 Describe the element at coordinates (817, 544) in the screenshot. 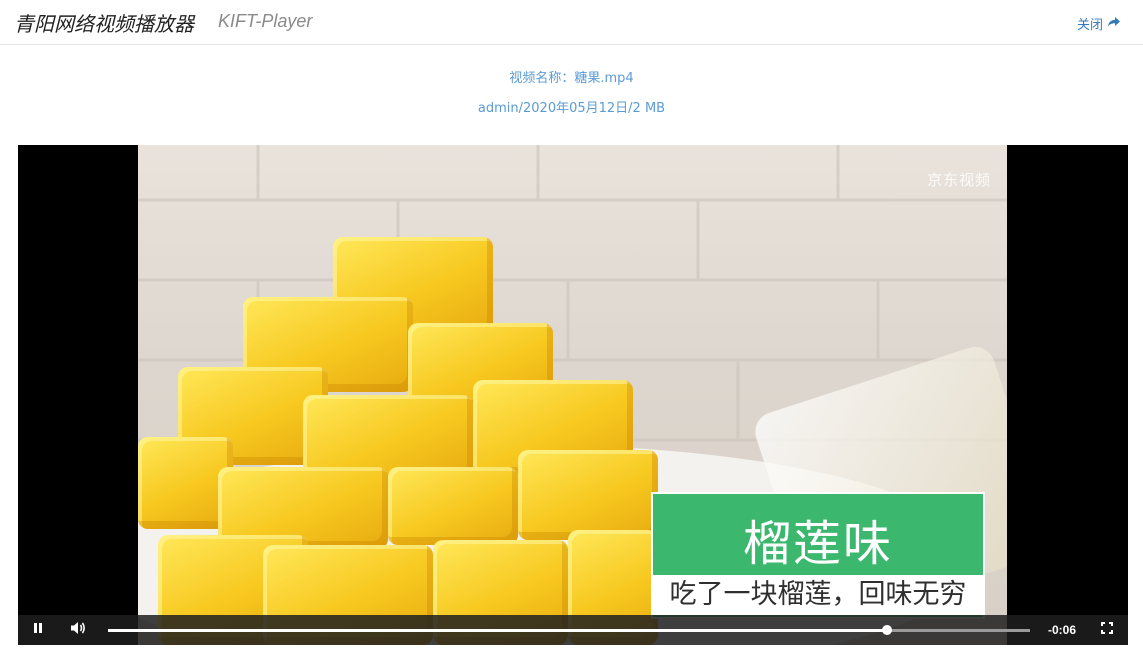

I see `caption-main-text: 榴莲味` at that location.